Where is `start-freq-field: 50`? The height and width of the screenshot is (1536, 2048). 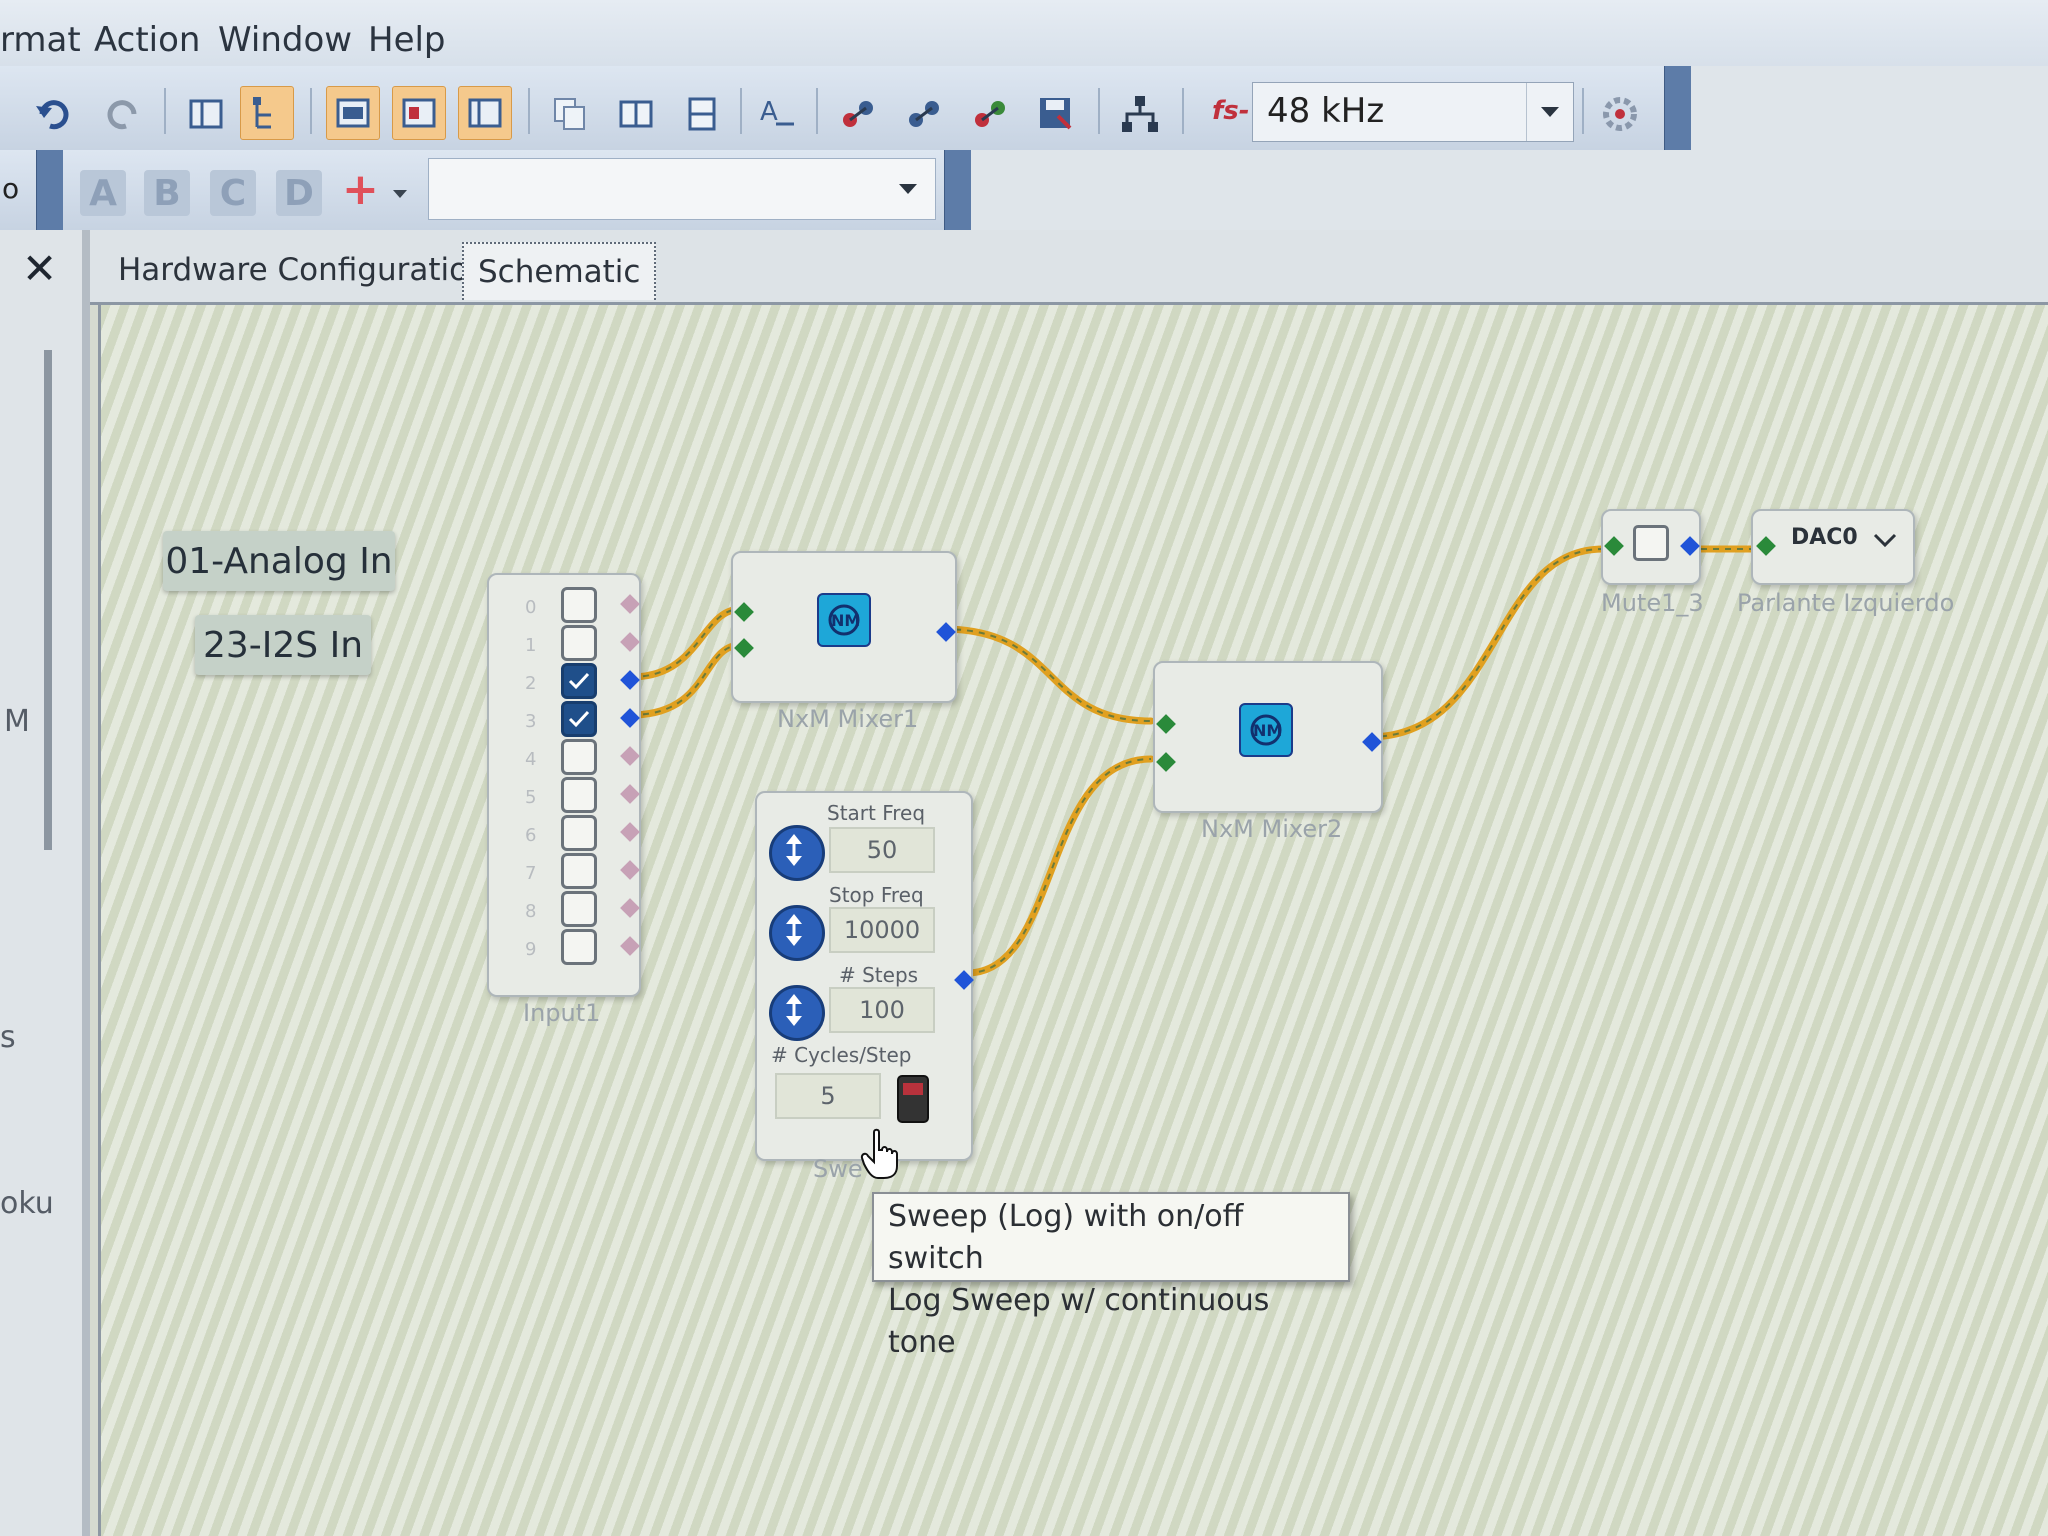
start-freq-field: 50 is located at coordinates (882, 850).